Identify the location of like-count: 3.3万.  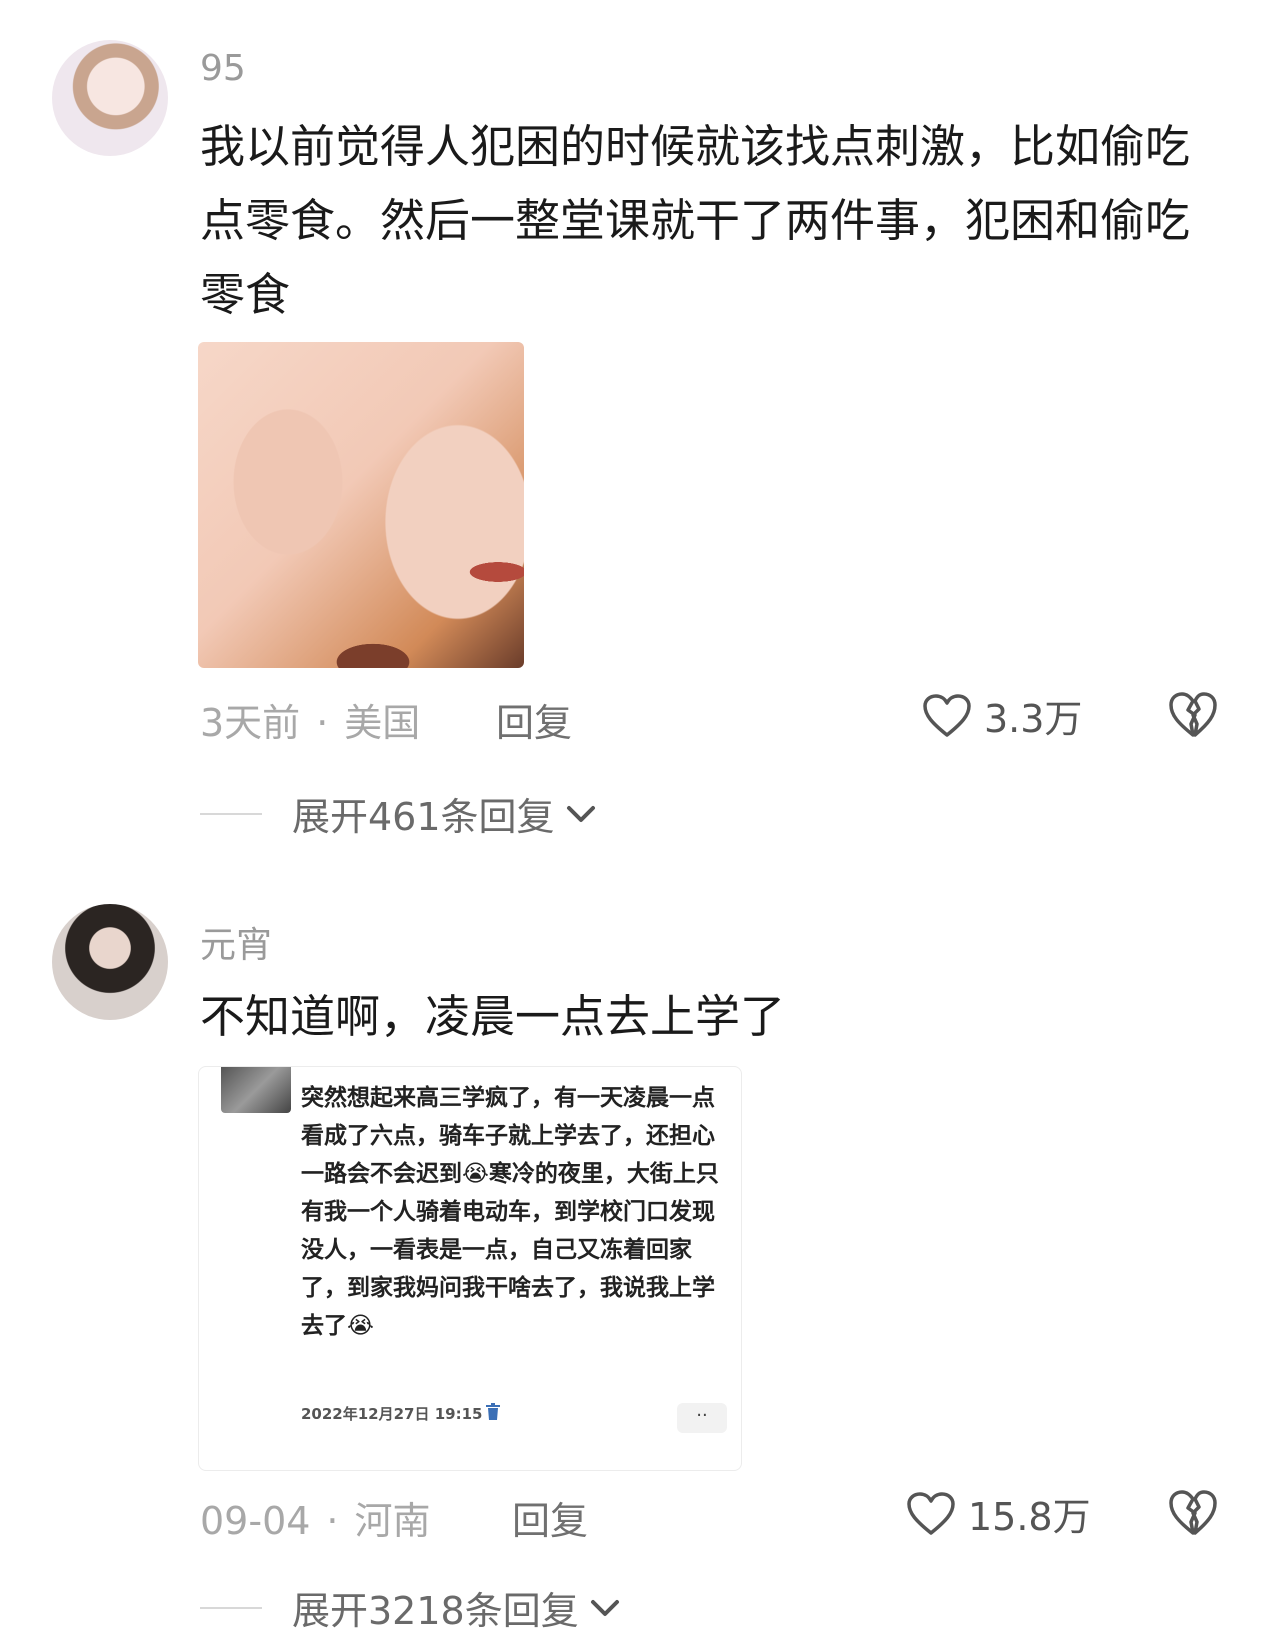
(1033, 719).